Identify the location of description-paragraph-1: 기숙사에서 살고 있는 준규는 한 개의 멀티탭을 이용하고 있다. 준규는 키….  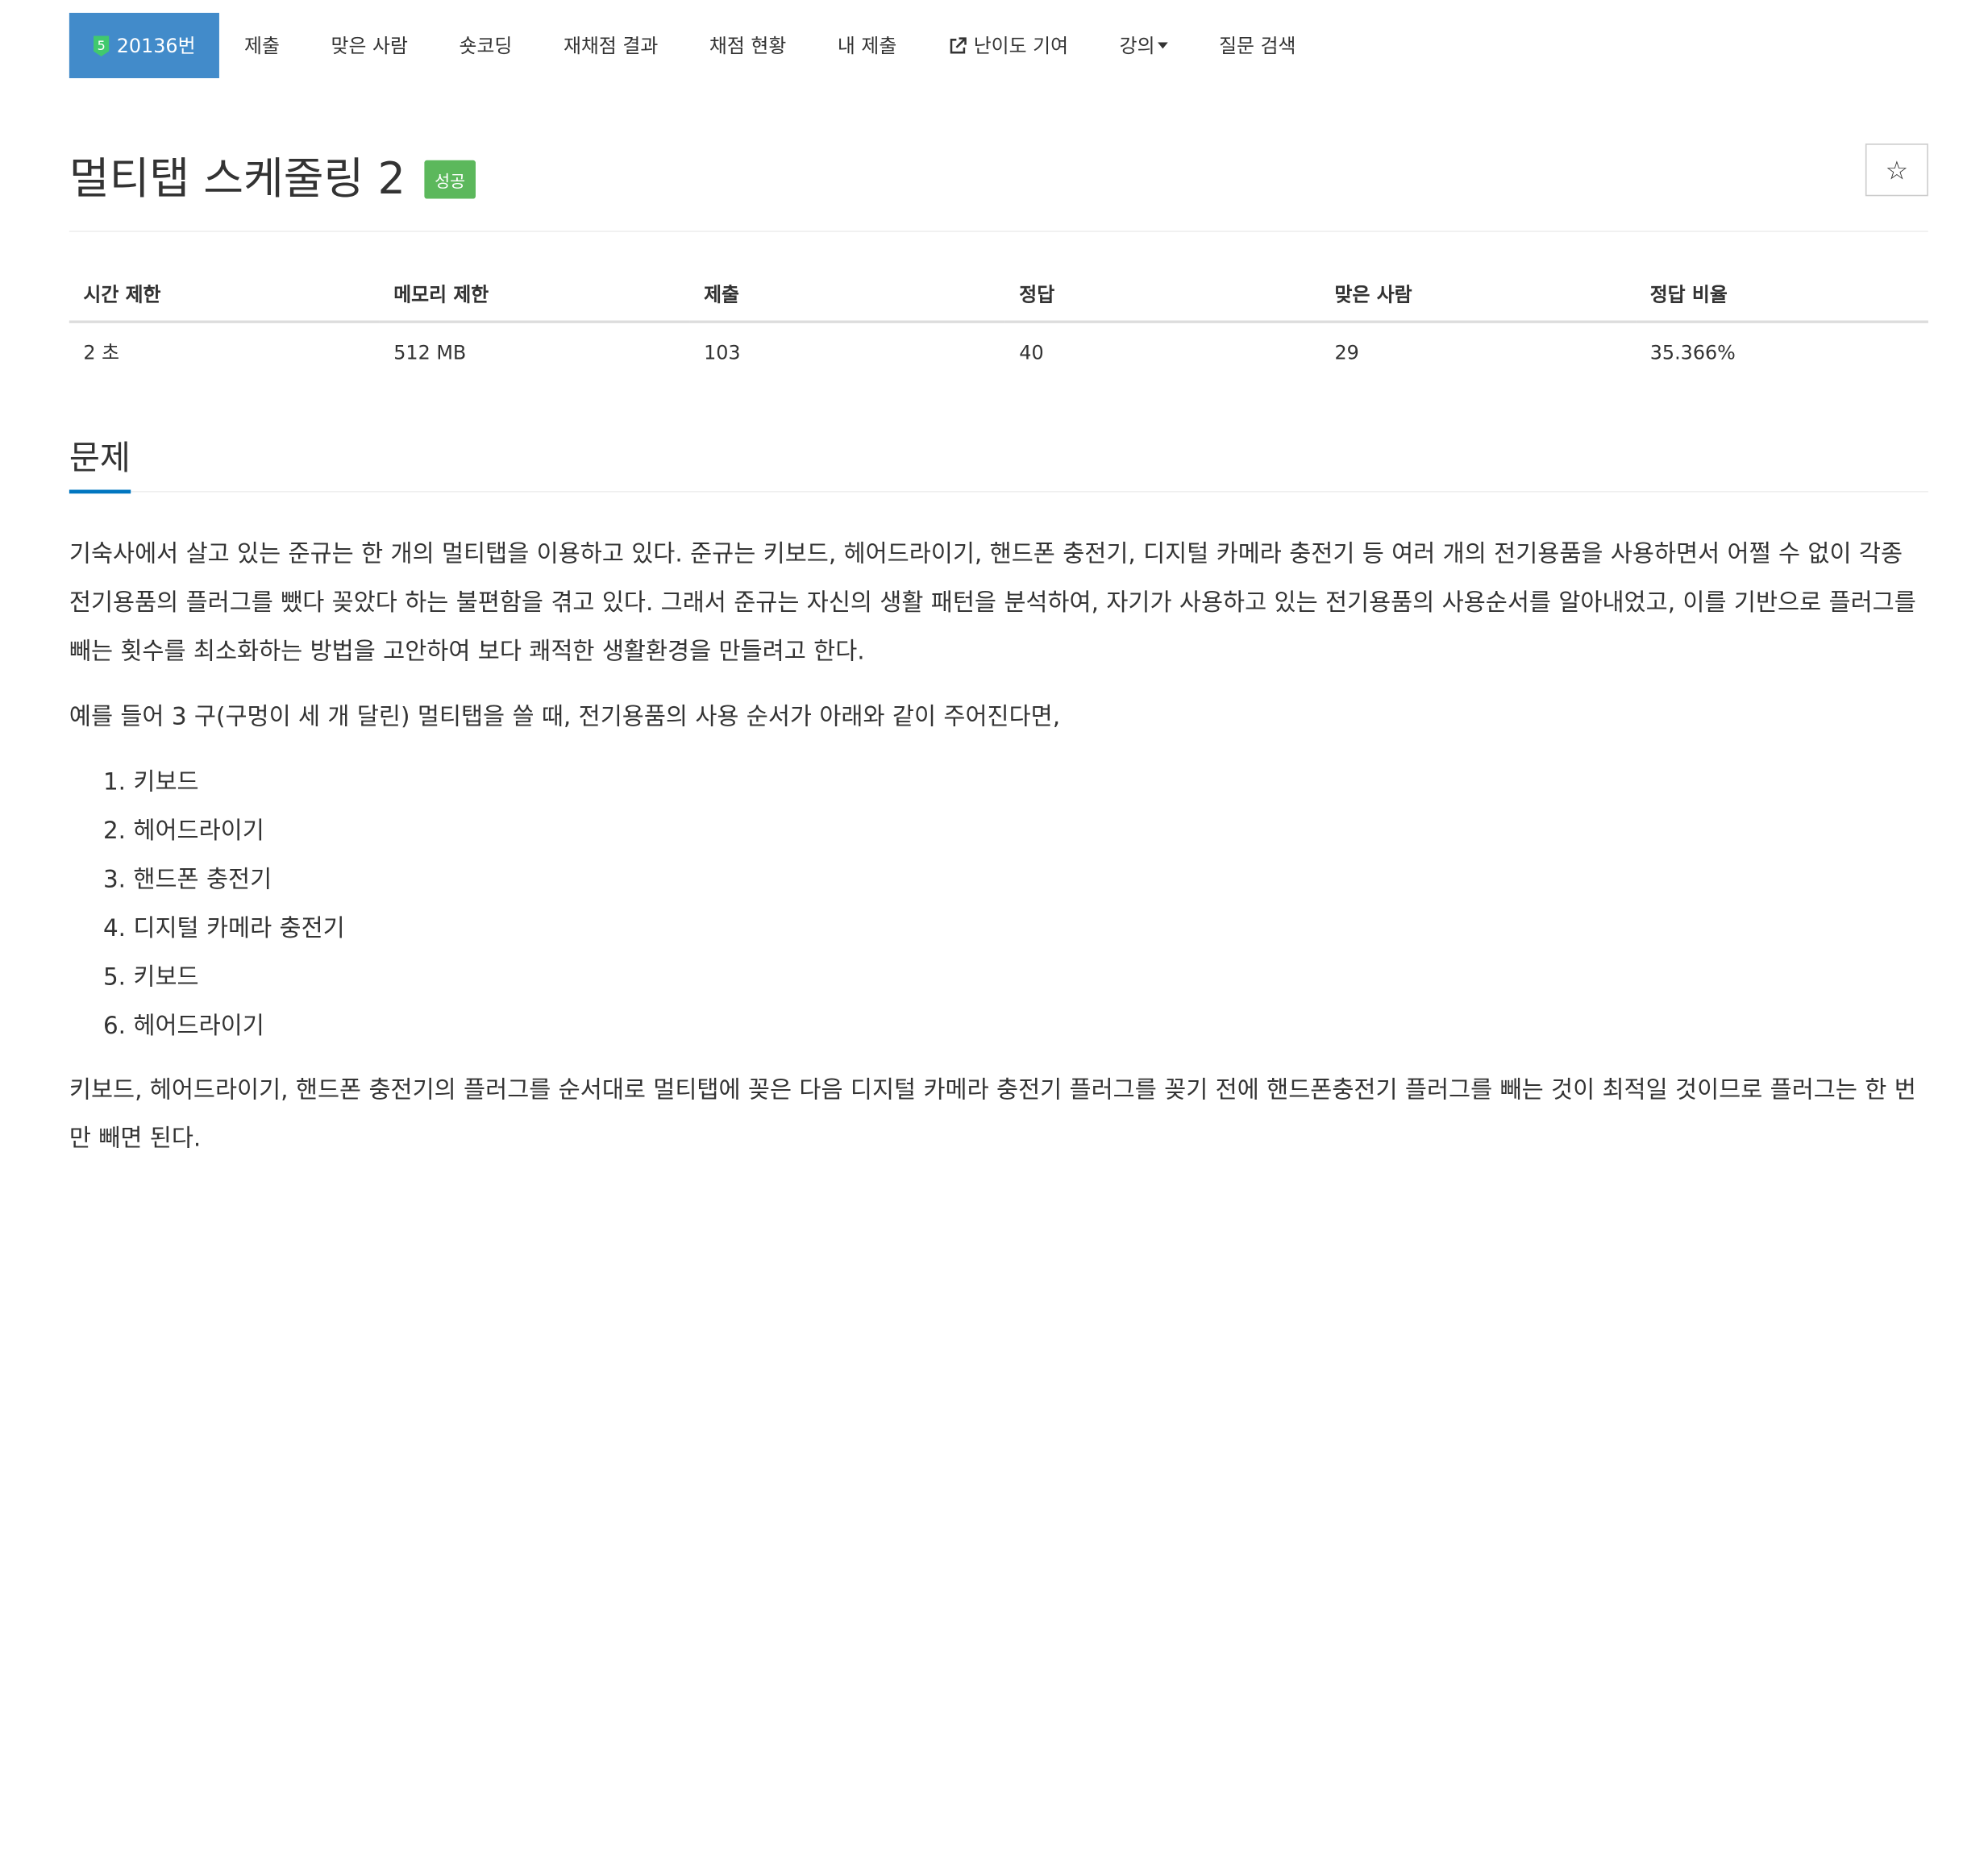
(993, 603).